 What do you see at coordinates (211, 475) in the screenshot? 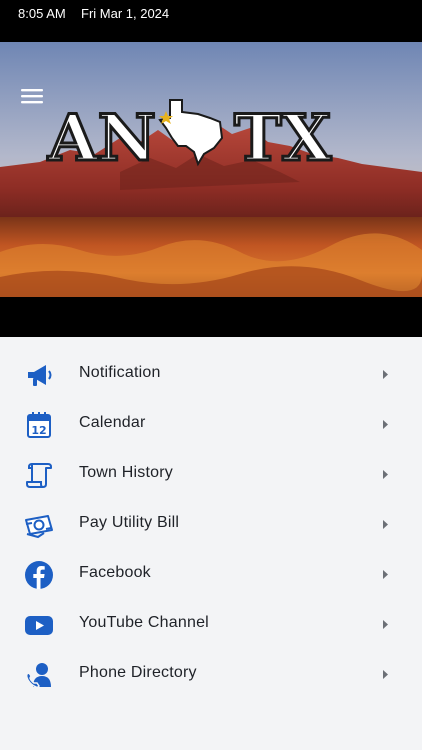
I see `menu-item-town-history: Town History` at bounding box center [211, 475].